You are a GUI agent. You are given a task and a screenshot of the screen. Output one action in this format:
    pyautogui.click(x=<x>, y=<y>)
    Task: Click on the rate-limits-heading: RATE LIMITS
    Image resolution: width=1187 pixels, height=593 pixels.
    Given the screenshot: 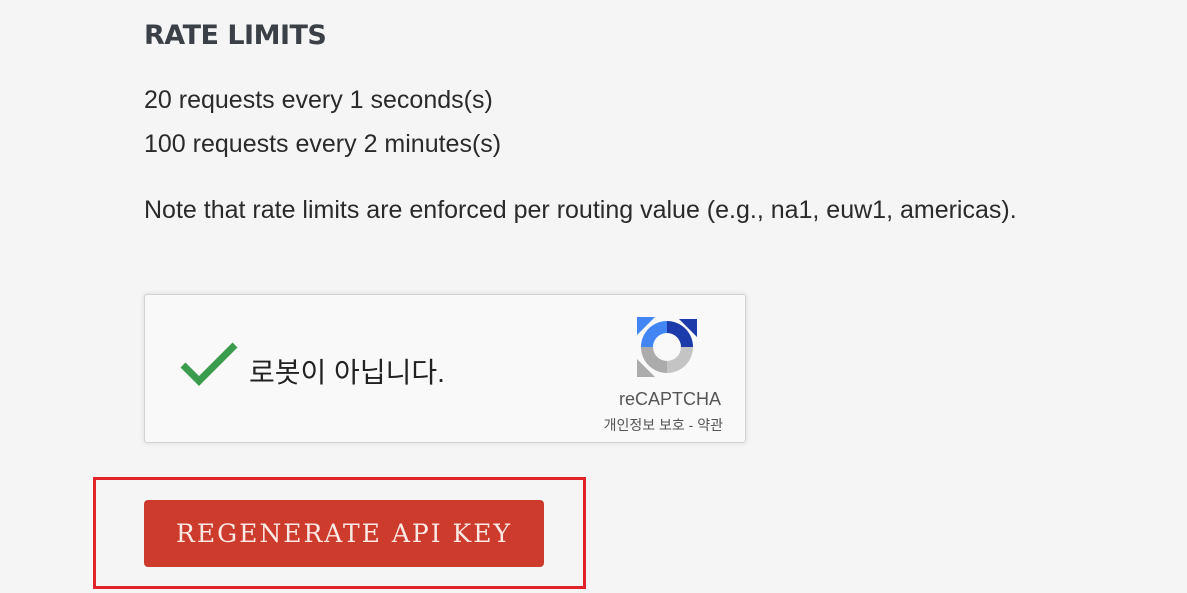 What is the action you would take?
    pyautogui.click(x=235, y=35)
    